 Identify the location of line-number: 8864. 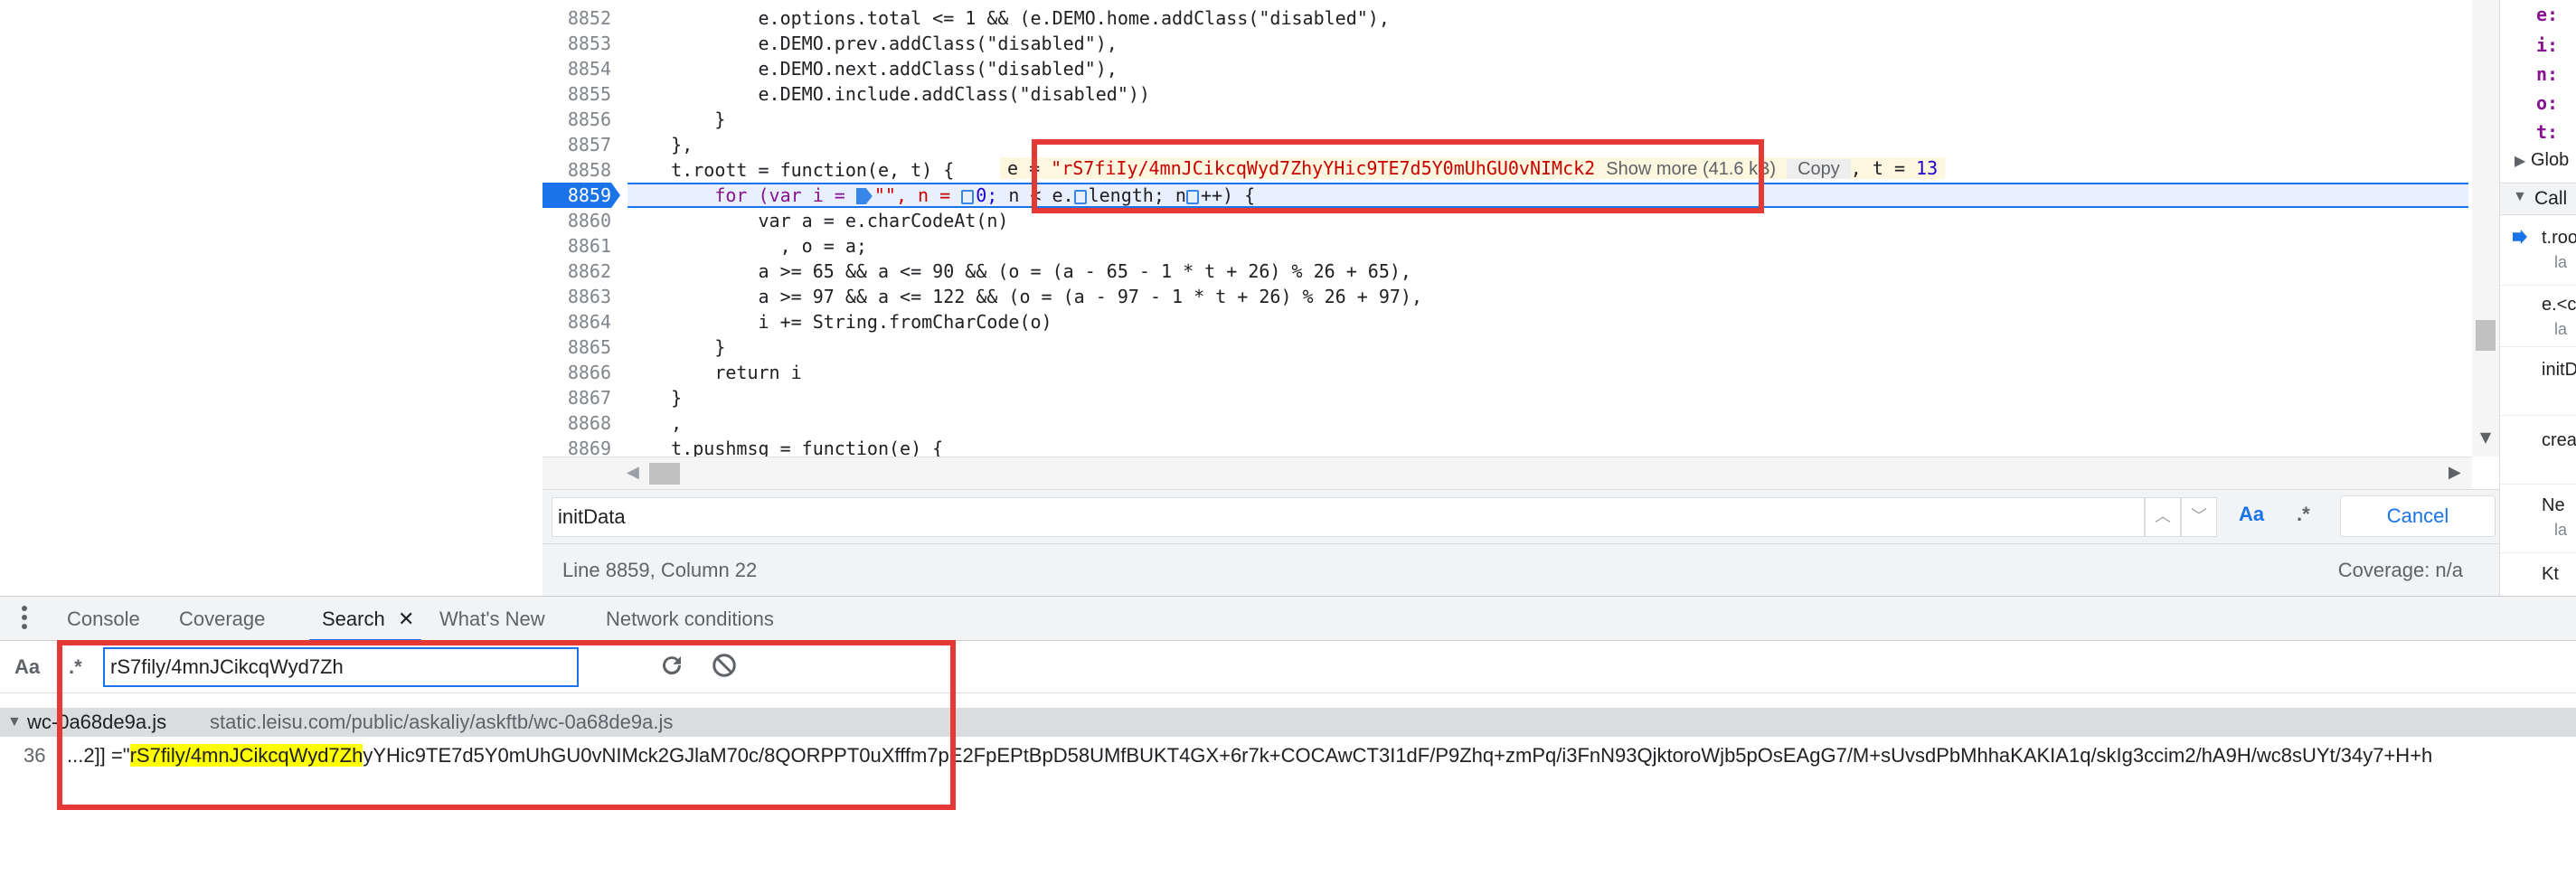
(577, 321).